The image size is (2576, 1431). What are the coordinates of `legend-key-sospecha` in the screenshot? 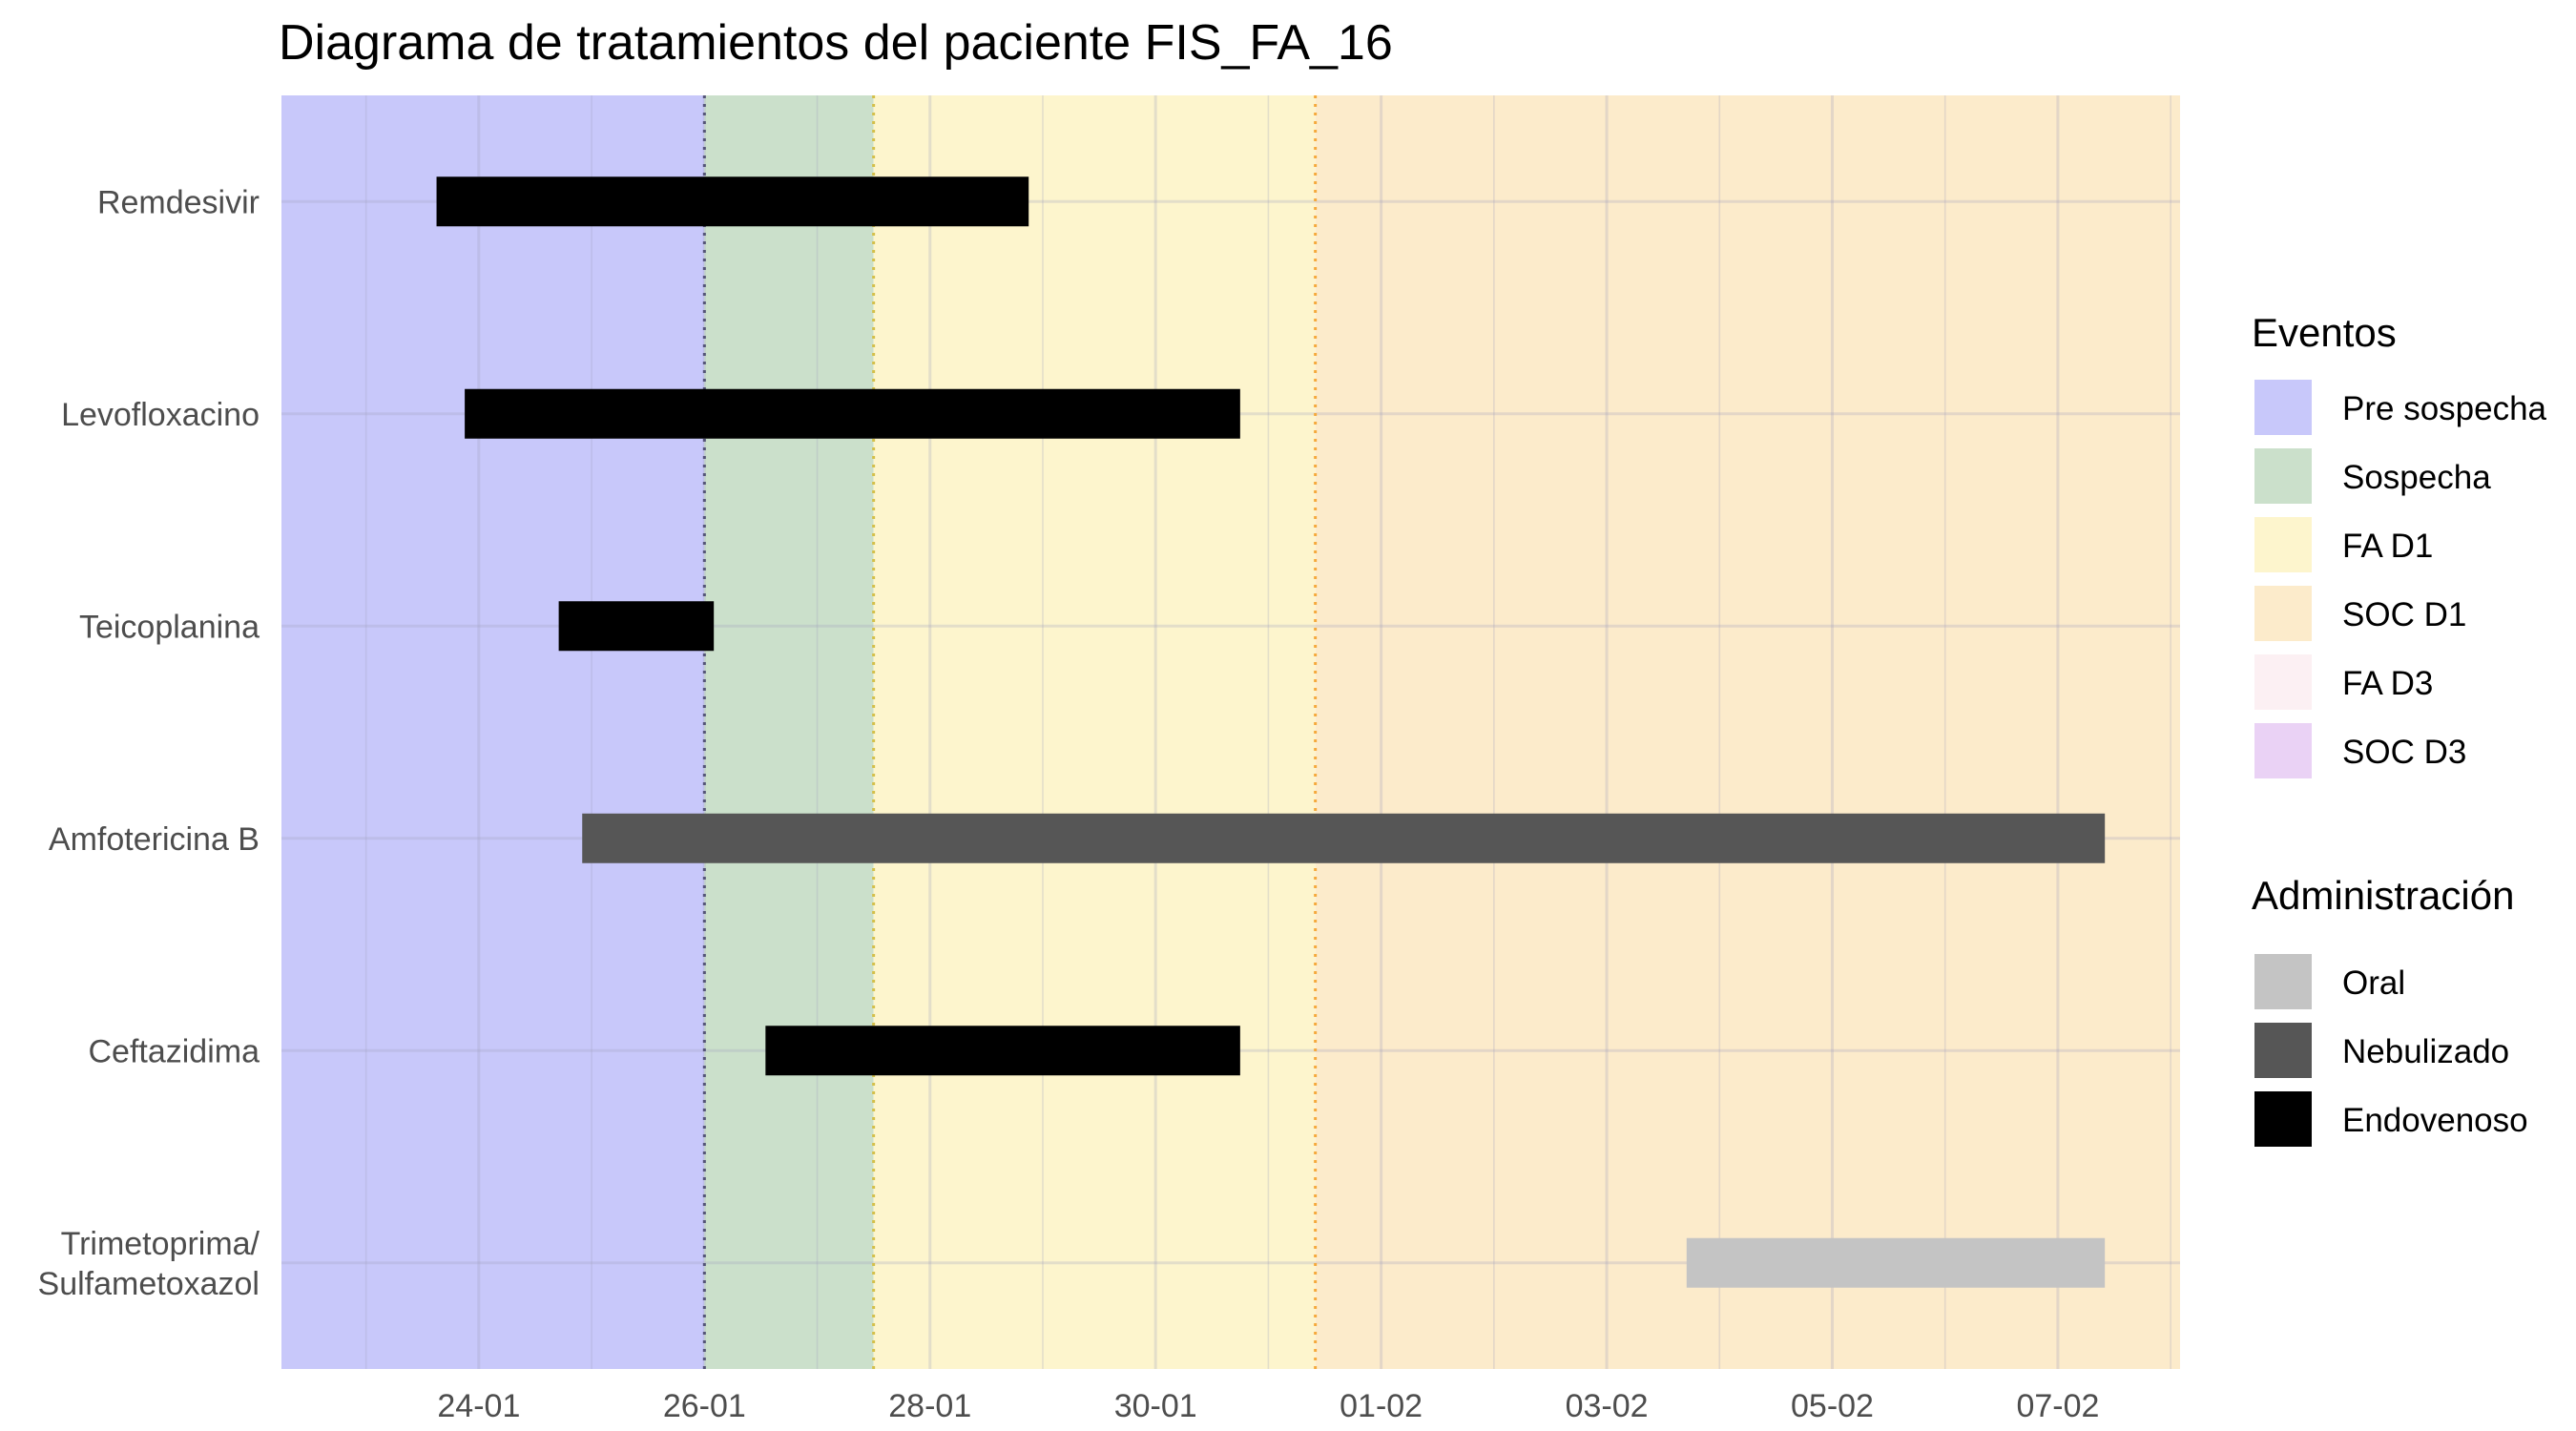 It's located at (2283, 476).